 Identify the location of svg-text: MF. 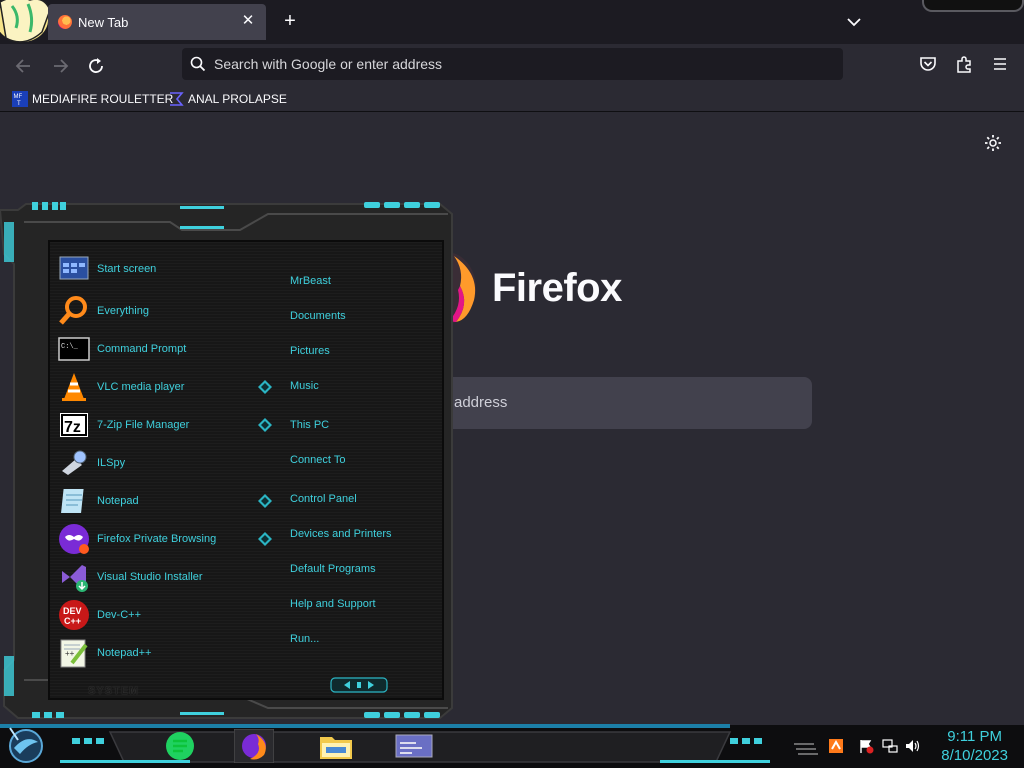
(18, 97).